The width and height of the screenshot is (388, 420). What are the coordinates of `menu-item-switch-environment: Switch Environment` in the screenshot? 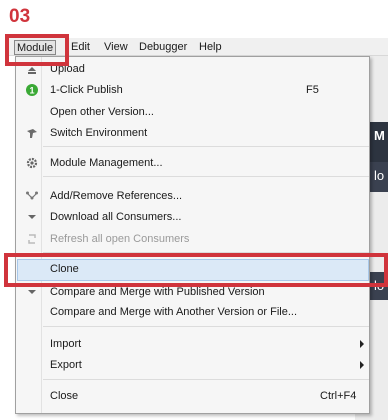 It's located at (193, 133).